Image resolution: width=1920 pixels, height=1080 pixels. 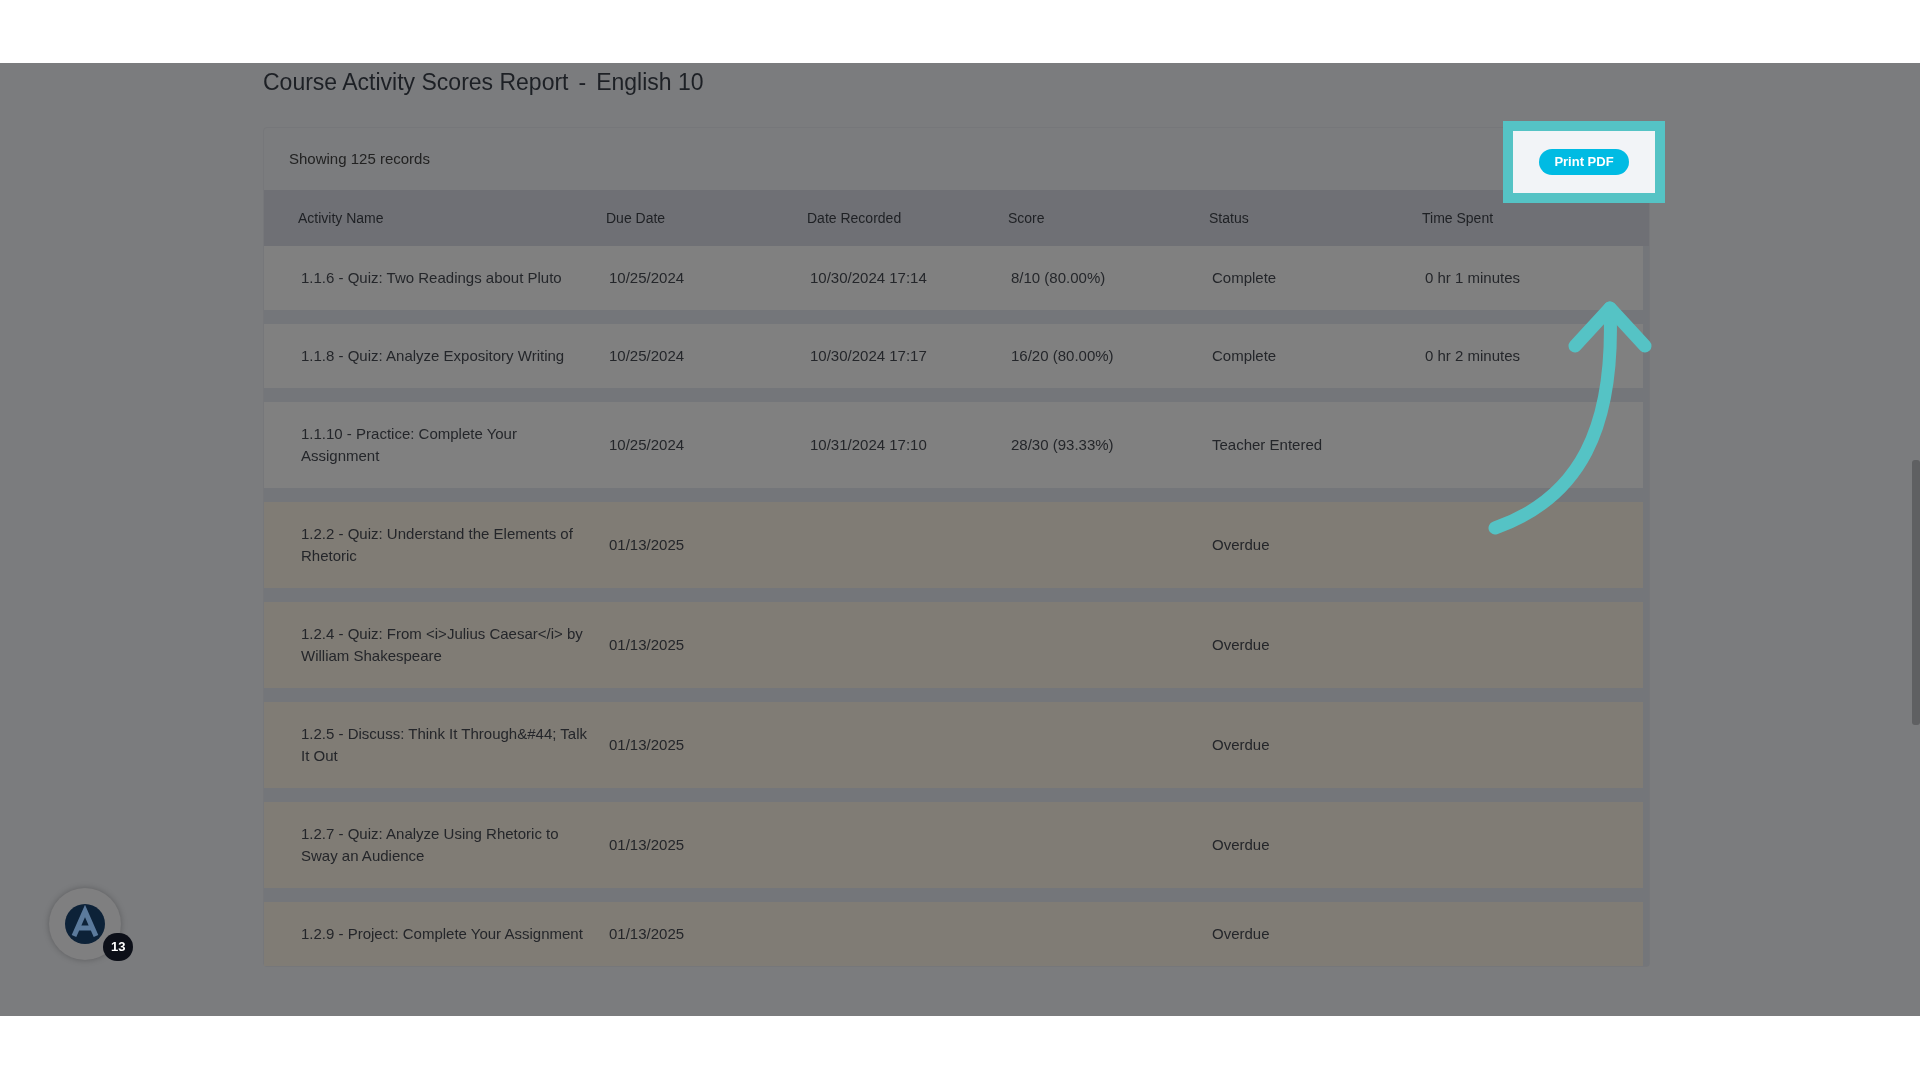 What do you see at coordinates (416, 82) in the screenshot?
I see `report-title: Course Activity Scores Report` at bounding box center [416, 82].